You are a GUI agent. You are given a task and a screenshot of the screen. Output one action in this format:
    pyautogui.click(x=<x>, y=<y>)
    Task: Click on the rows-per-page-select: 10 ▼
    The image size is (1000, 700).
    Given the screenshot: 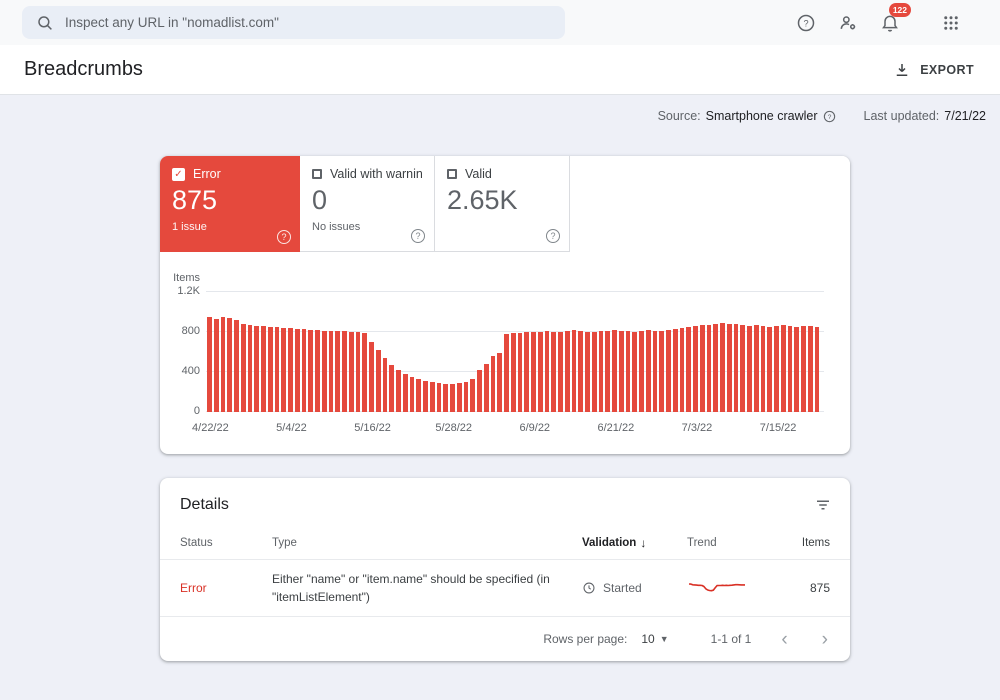 What is the action you would take?
    pyautogui.click(x=654, y=639)
    